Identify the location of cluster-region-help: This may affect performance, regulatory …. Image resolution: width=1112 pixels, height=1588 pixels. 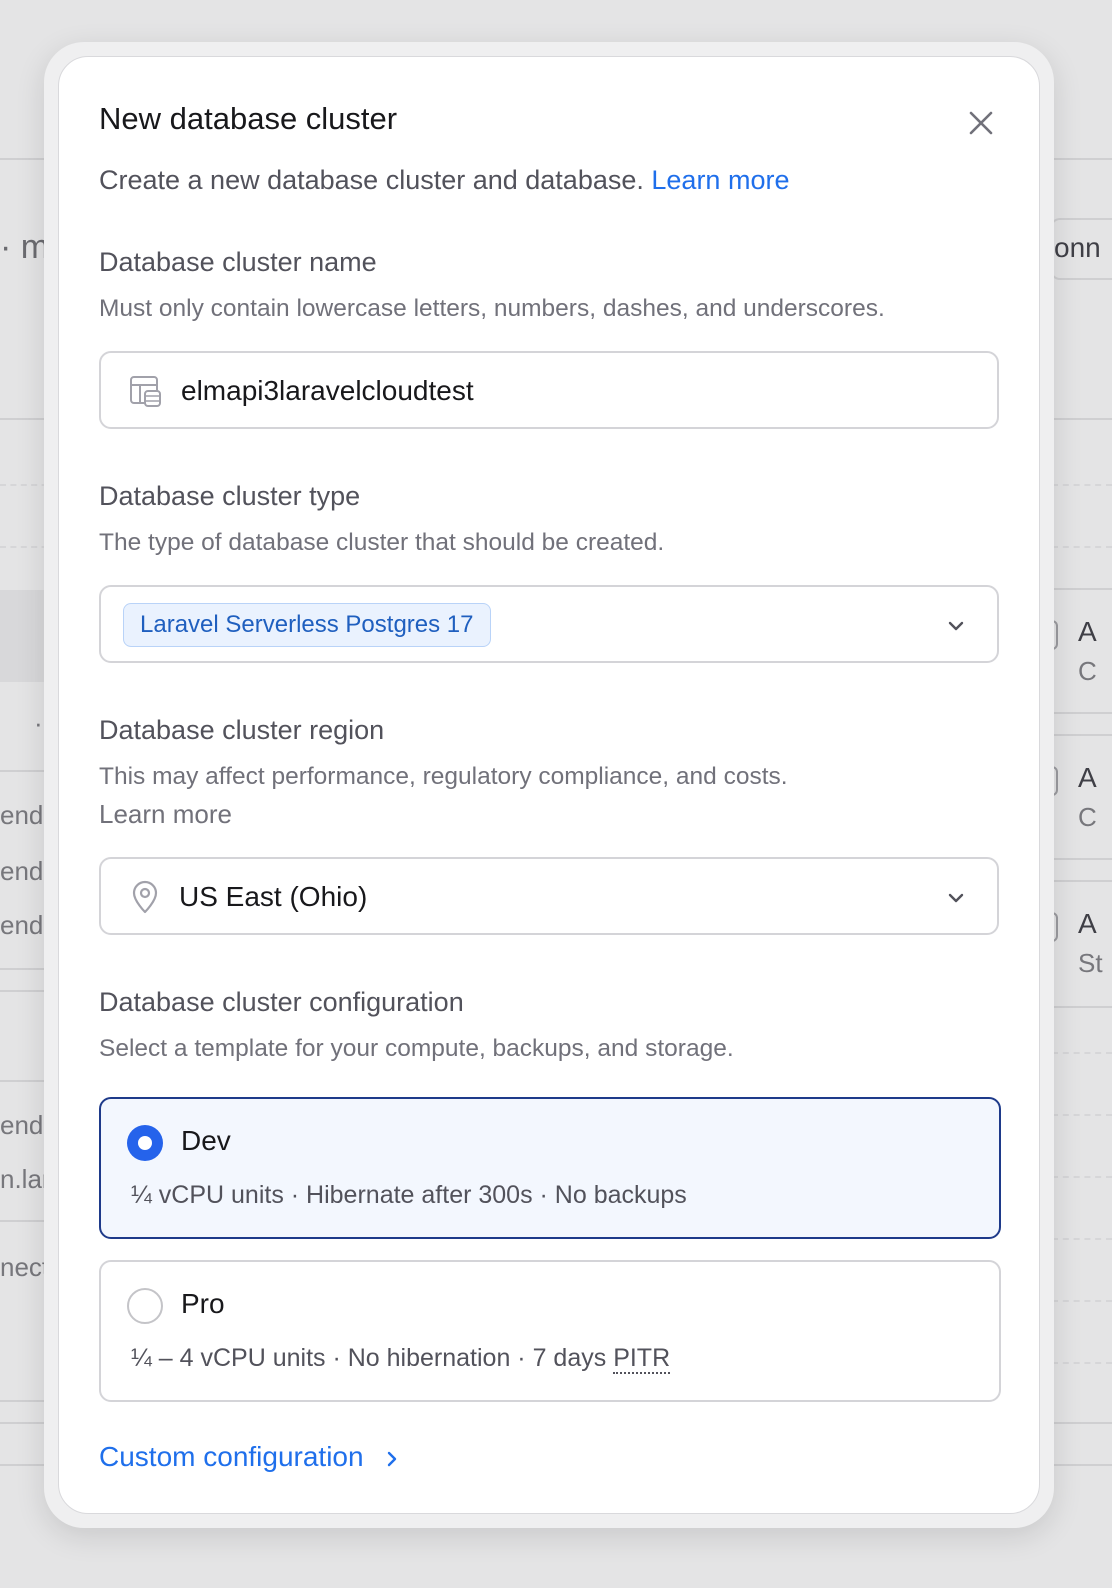
(443, 776).